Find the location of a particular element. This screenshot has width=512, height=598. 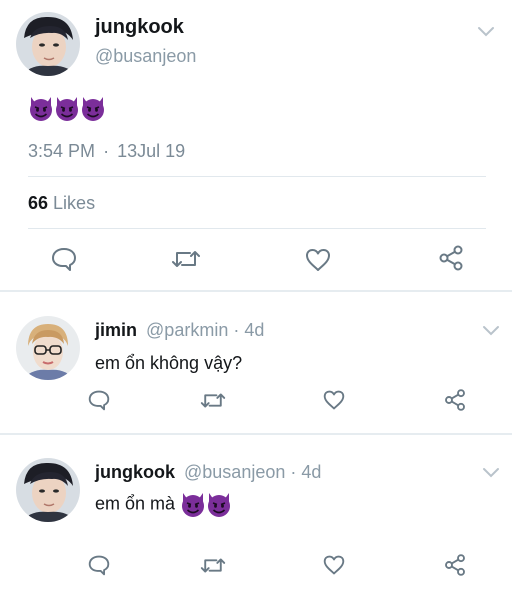

likes-count: 66 Likes is located at coordinates (61, 203).